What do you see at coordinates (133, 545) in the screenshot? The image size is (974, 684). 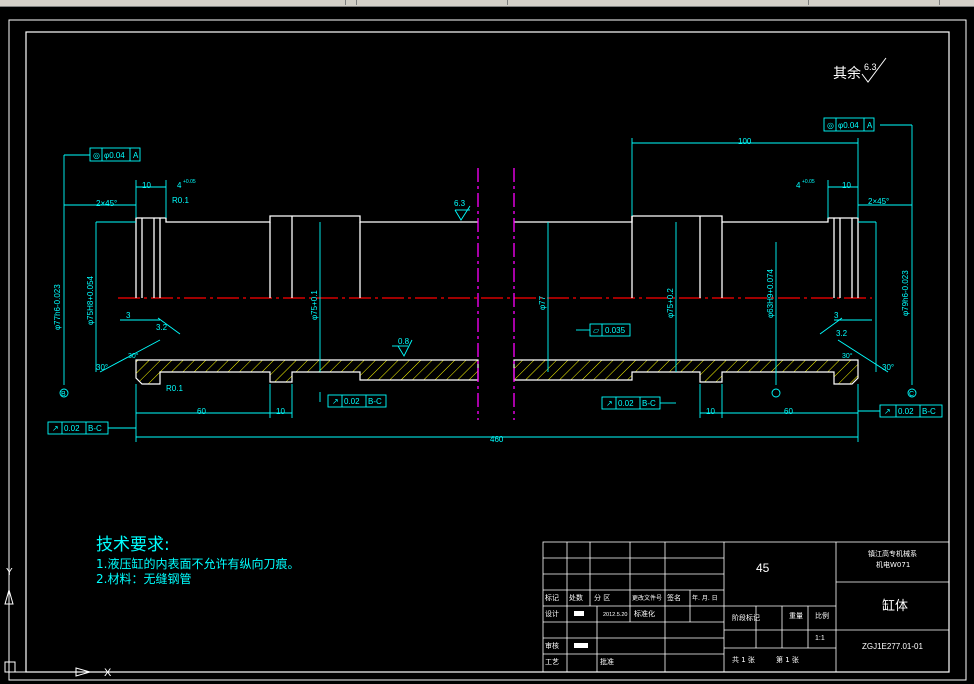 I see `tech-requirements-title: 技术要求:` at bounding box center [133, 545].